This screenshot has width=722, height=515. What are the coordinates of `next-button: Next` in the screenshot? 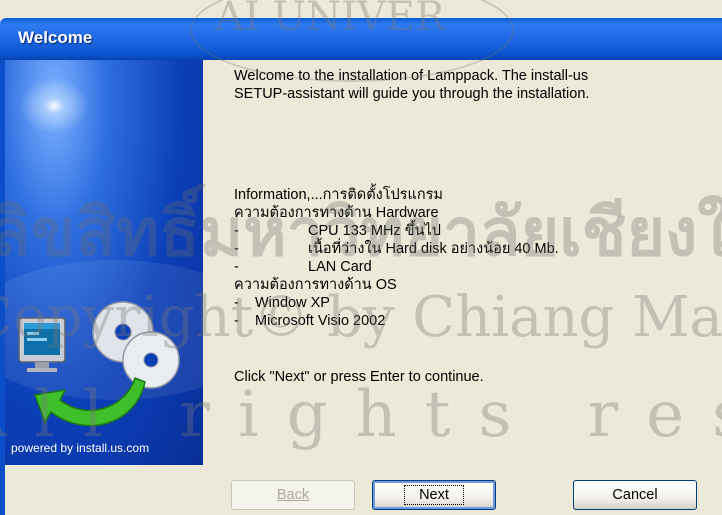 It's located at (434, 495).